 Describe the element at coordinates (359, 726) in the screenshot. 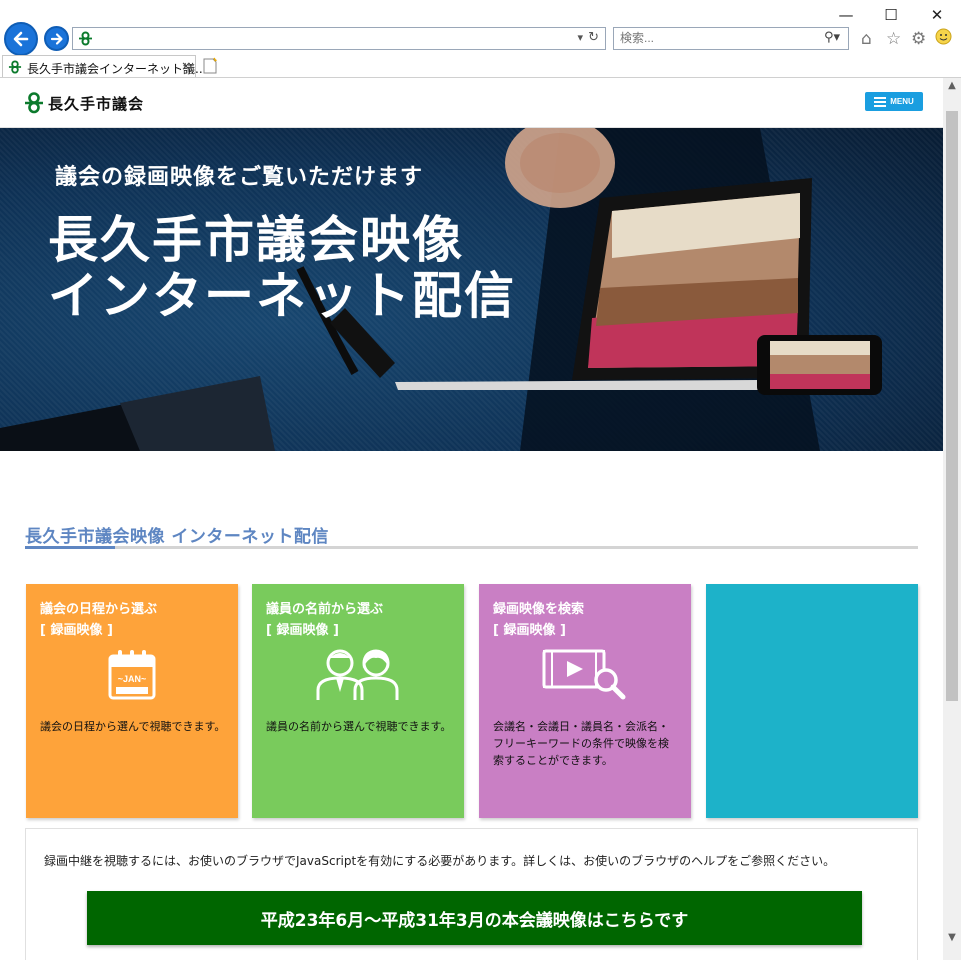

I see `card-members-desc: 議員の名前から選んで視聴できます。` at that location.